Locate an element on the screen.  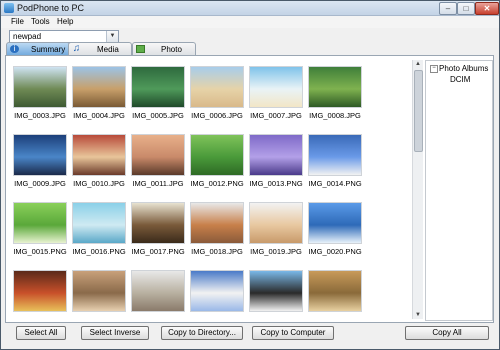
photo-thumbnail: IMG_0017.PNG is located at coordinates (158, 231).